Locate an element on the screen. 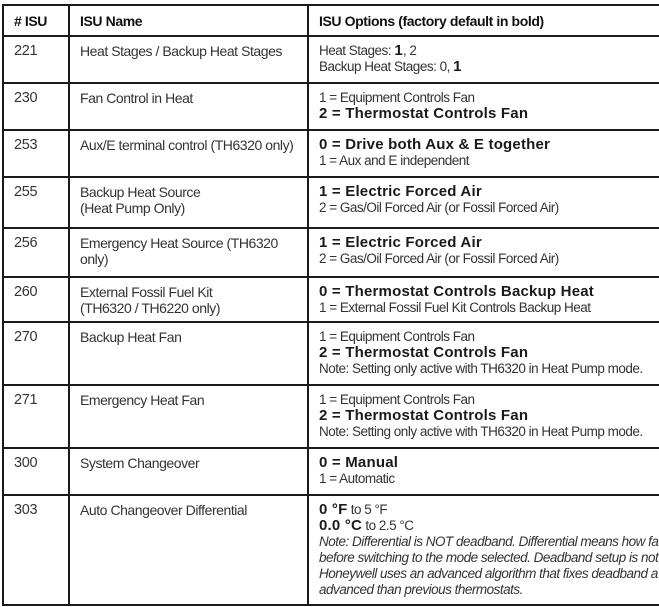 This screenshot has height=607, width=659. option-line: 0.0 °C to 2.5 °C is located at coordinates (489, 526).